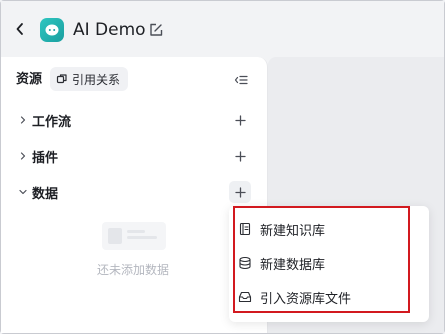 This screenshot has width=445, height=334. Describe the element at coordinates (109, 30) in the screenshot. I see `app-title: AI Demo` at that location.